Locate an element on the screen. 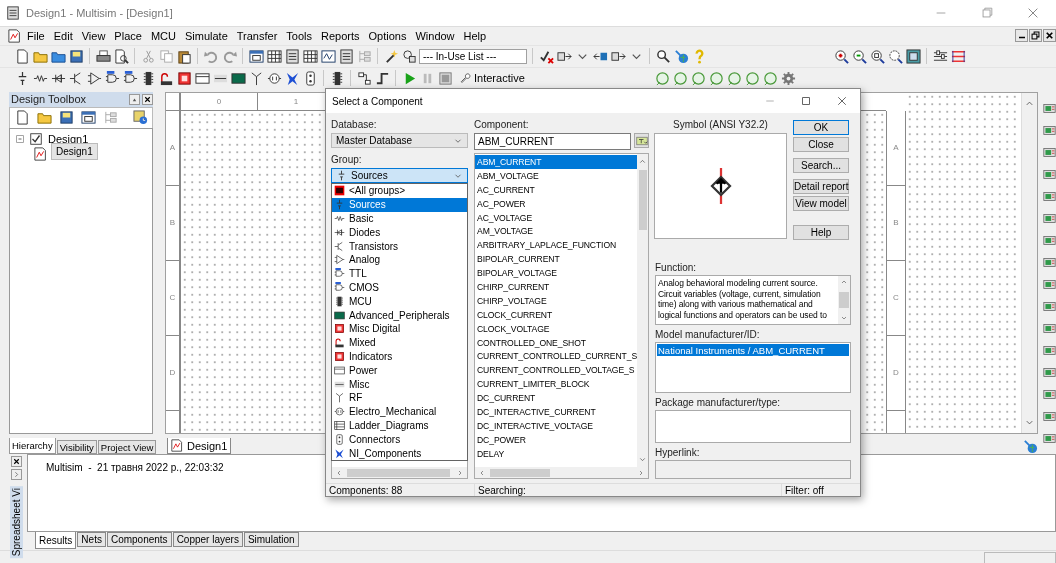 The height and width of the screenshot is (563, 1056). dropdown-option: NI_Components is located at coordinates (399, 453).